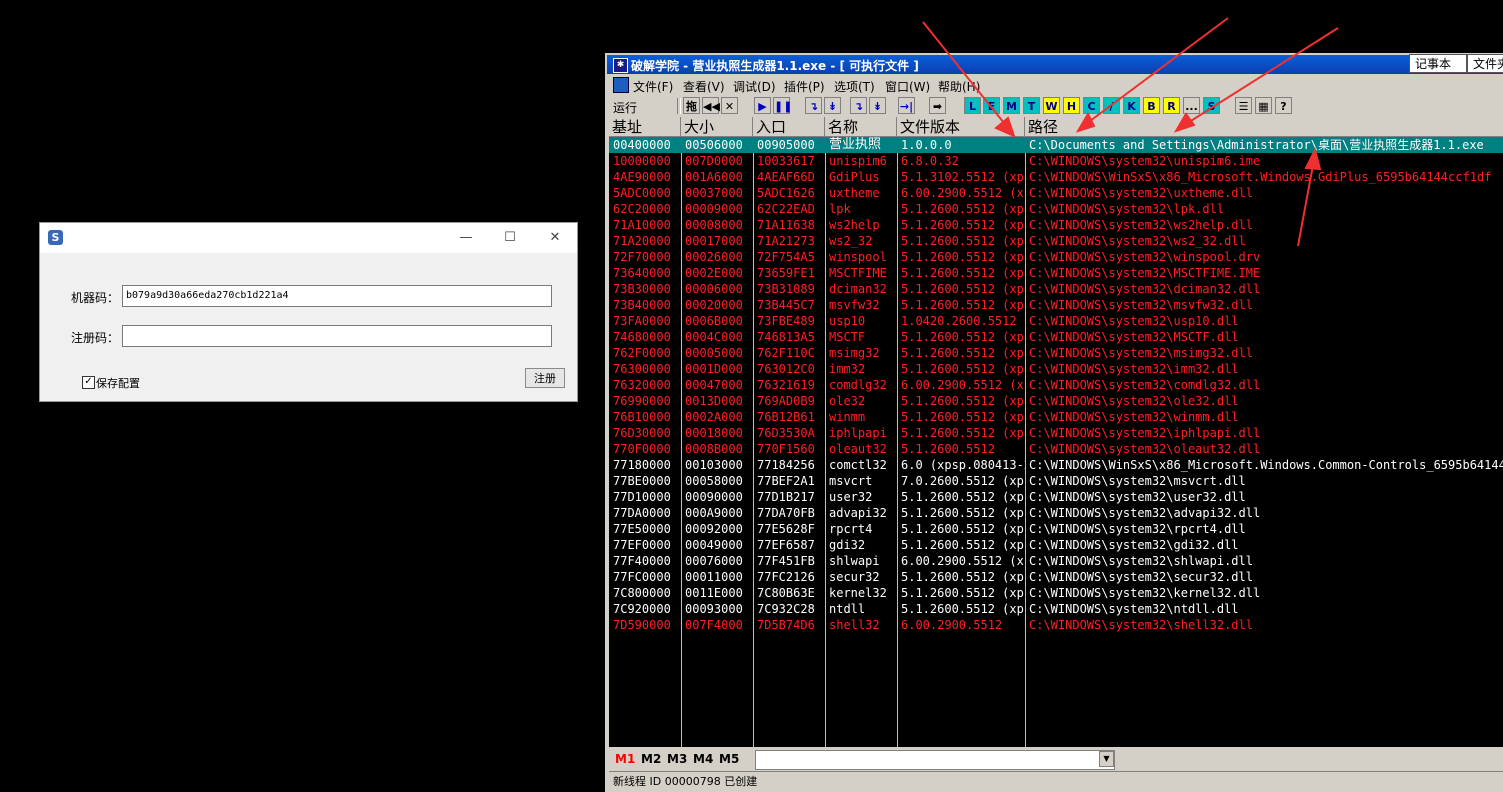 Image resolution: width=1503 pixels, height=792 pixels. Describe the element at coordinates (1130, 132) in the screenshot. I see `annotation-arrows` at that location.